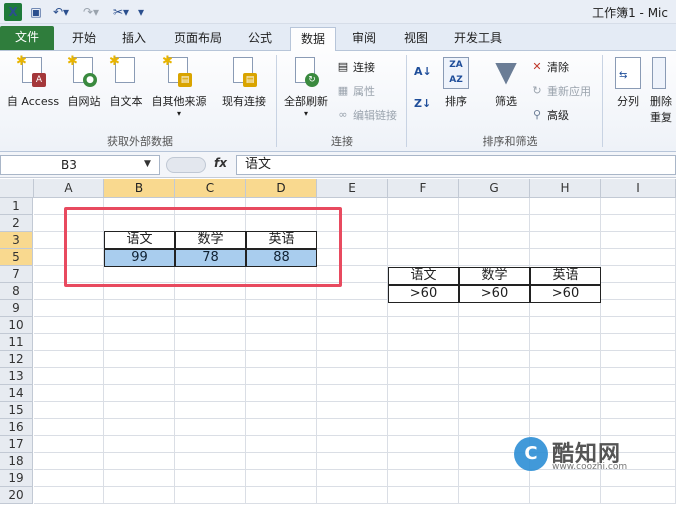  I want to click on sort-z-a-button: Z↓, so click(422, 104).